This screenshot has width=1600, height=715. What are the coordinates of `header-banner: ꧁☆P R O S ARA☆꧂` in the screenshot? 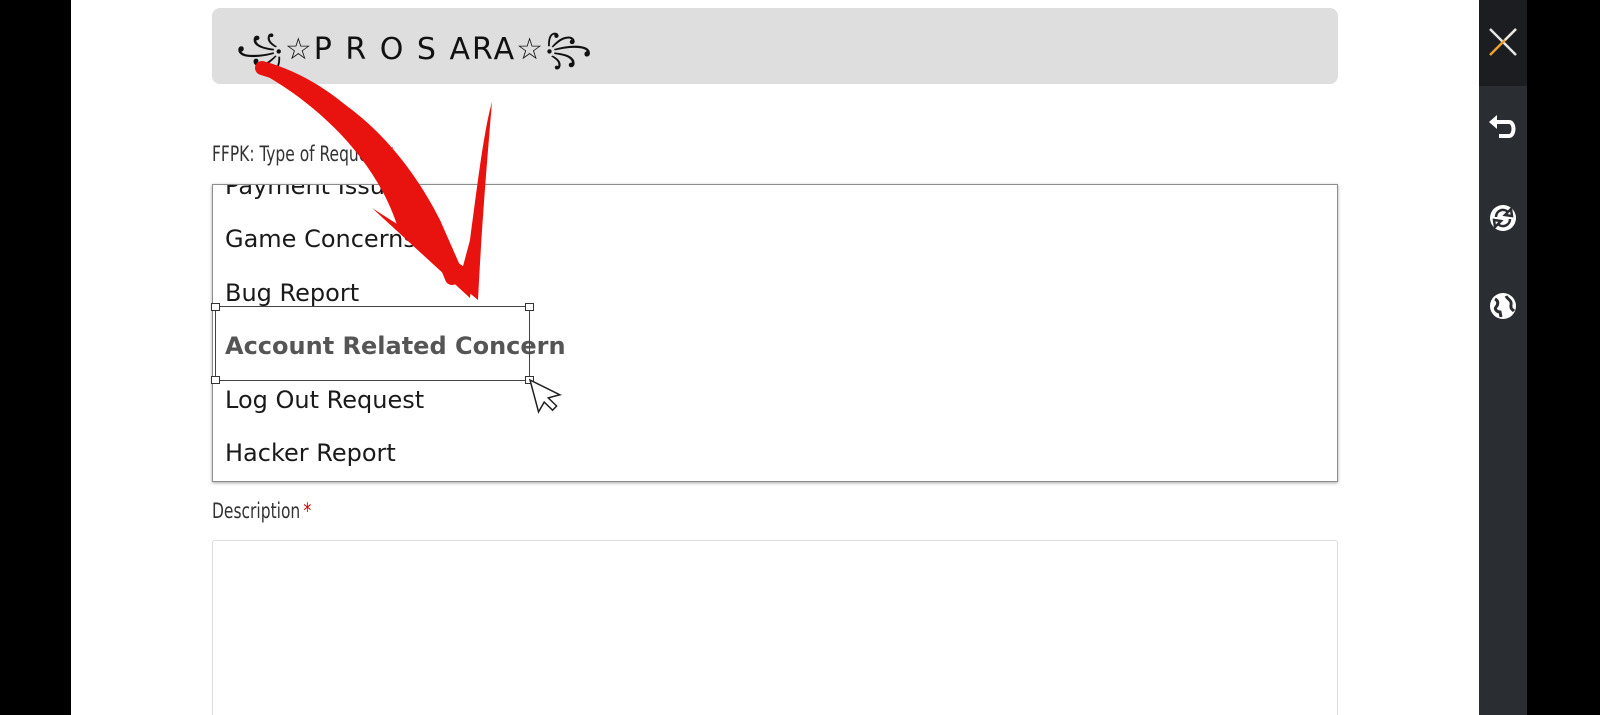 It's located at (775, 46).